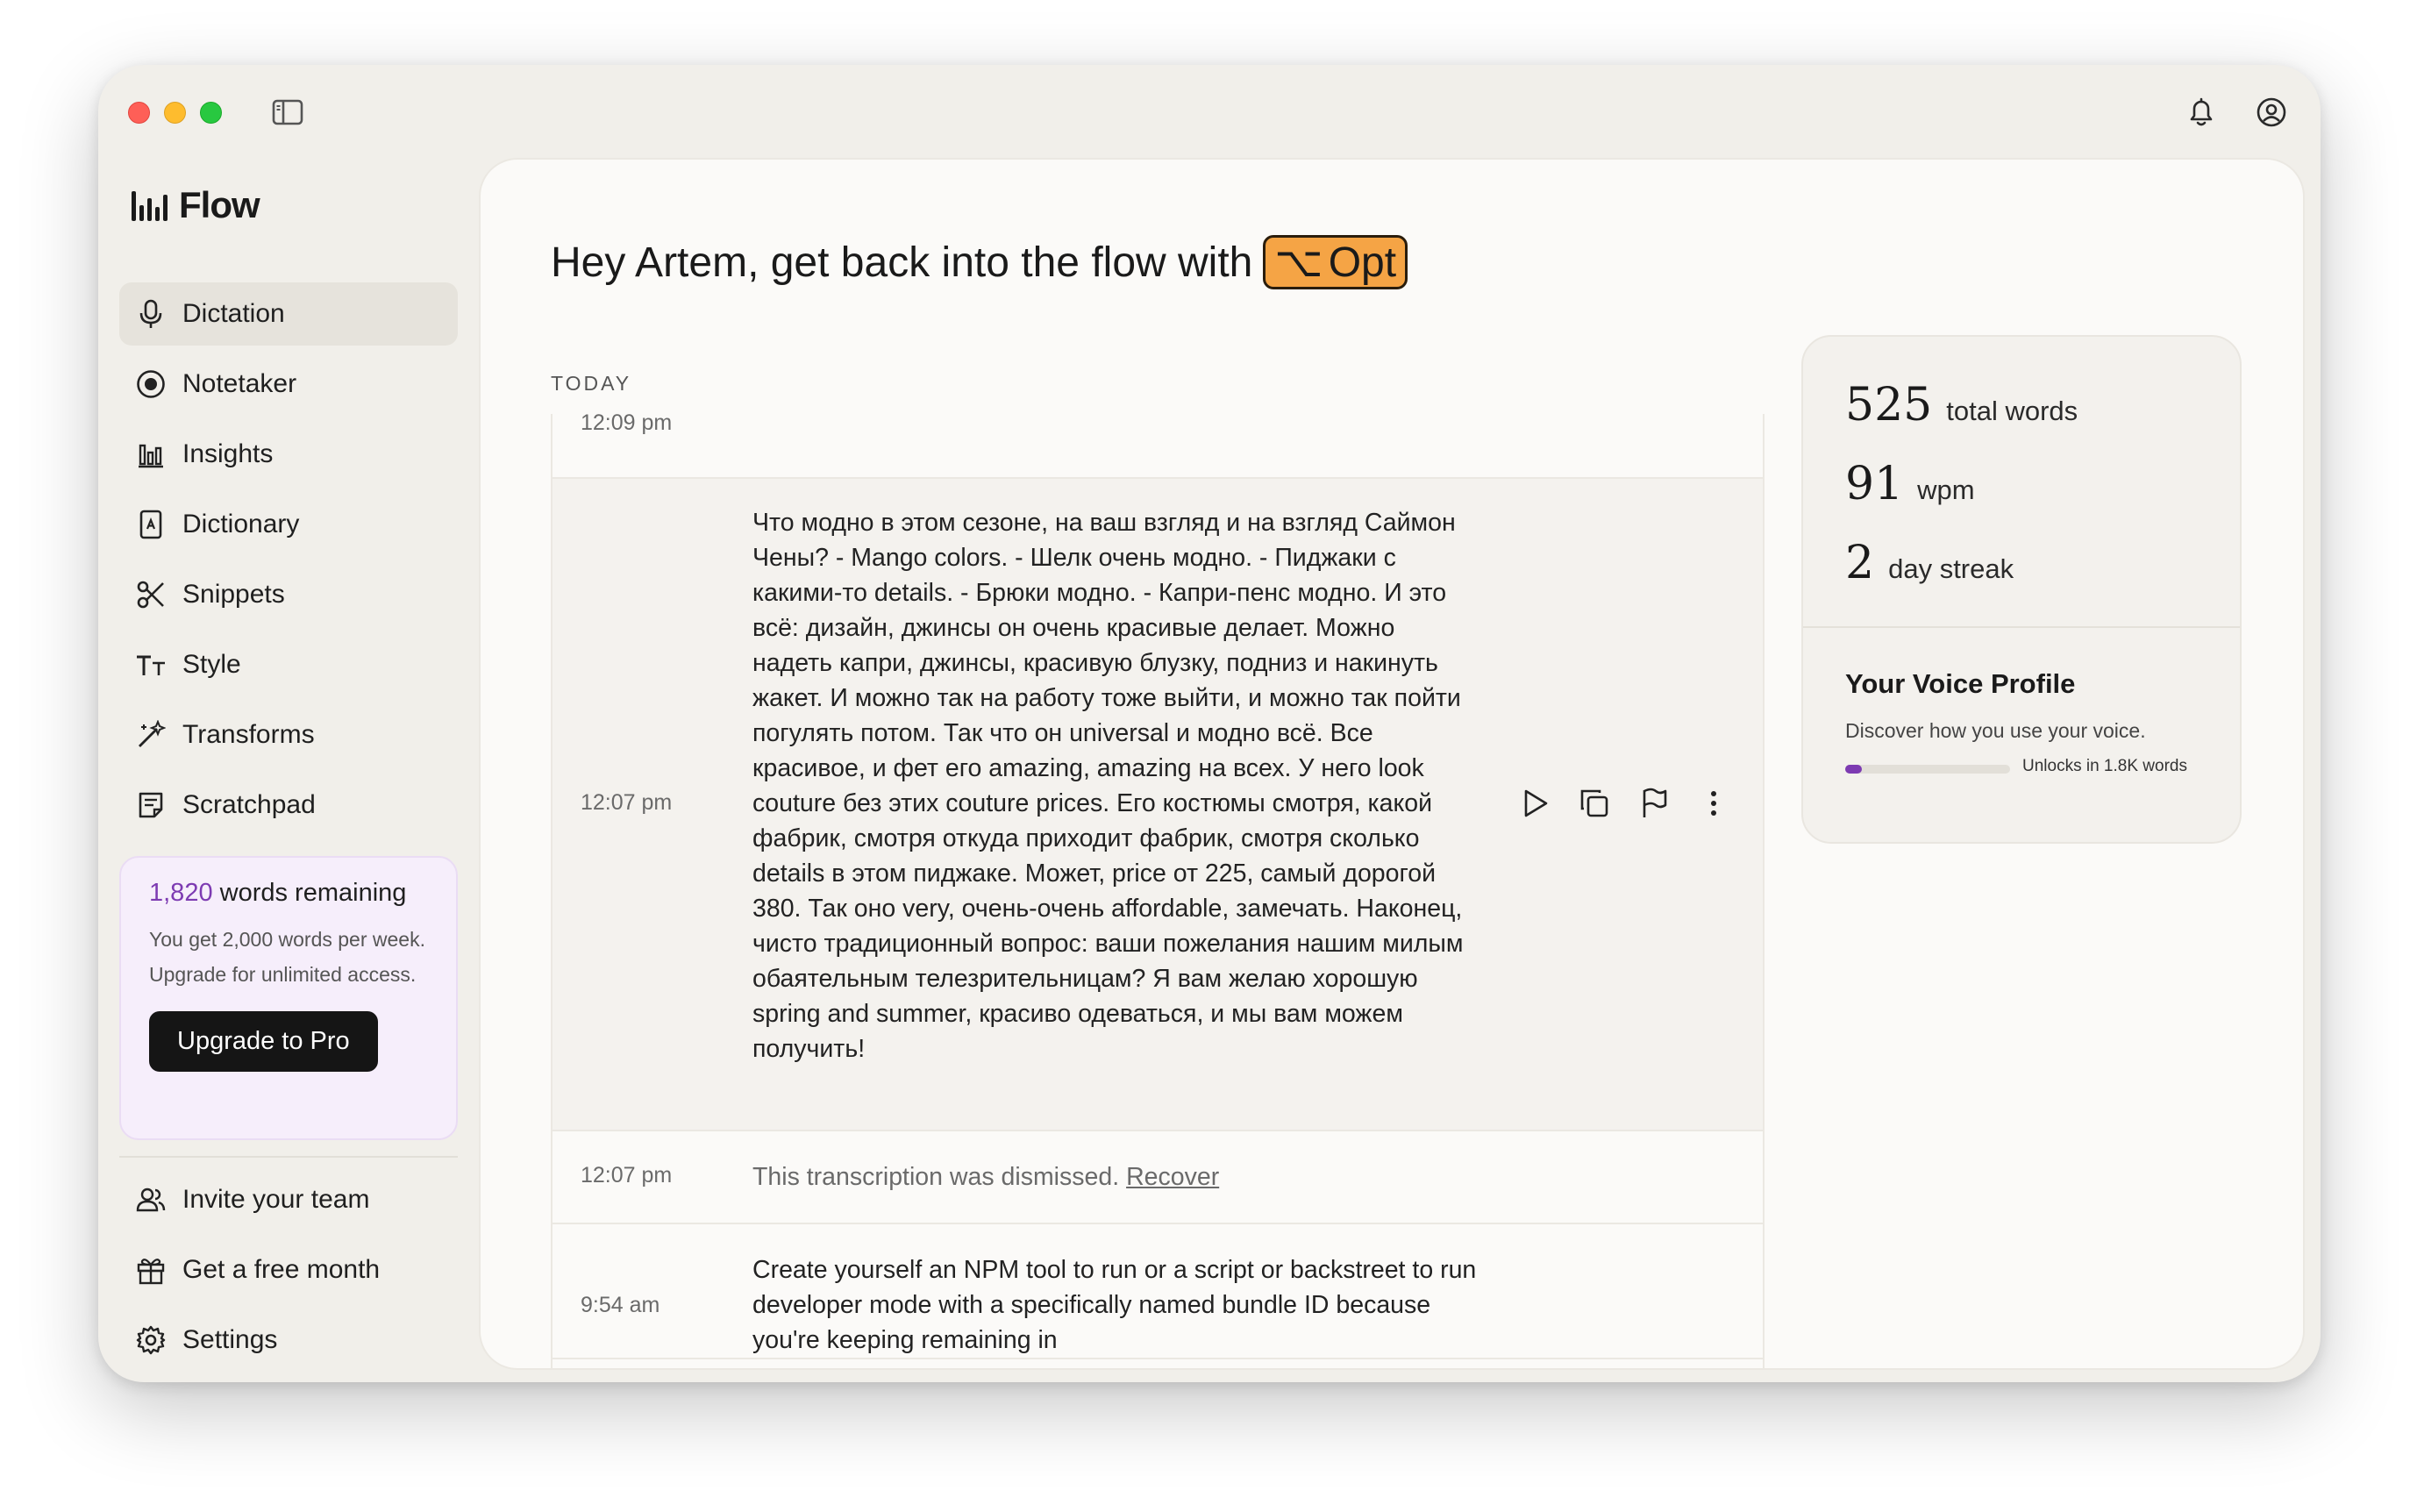 The width and height of the screenshot is (2417, 1512). What do you see at coordinates (228, 453) in the screenshot?
I see `sidebar-item-label: Insights` at bounding box center [228, 453].